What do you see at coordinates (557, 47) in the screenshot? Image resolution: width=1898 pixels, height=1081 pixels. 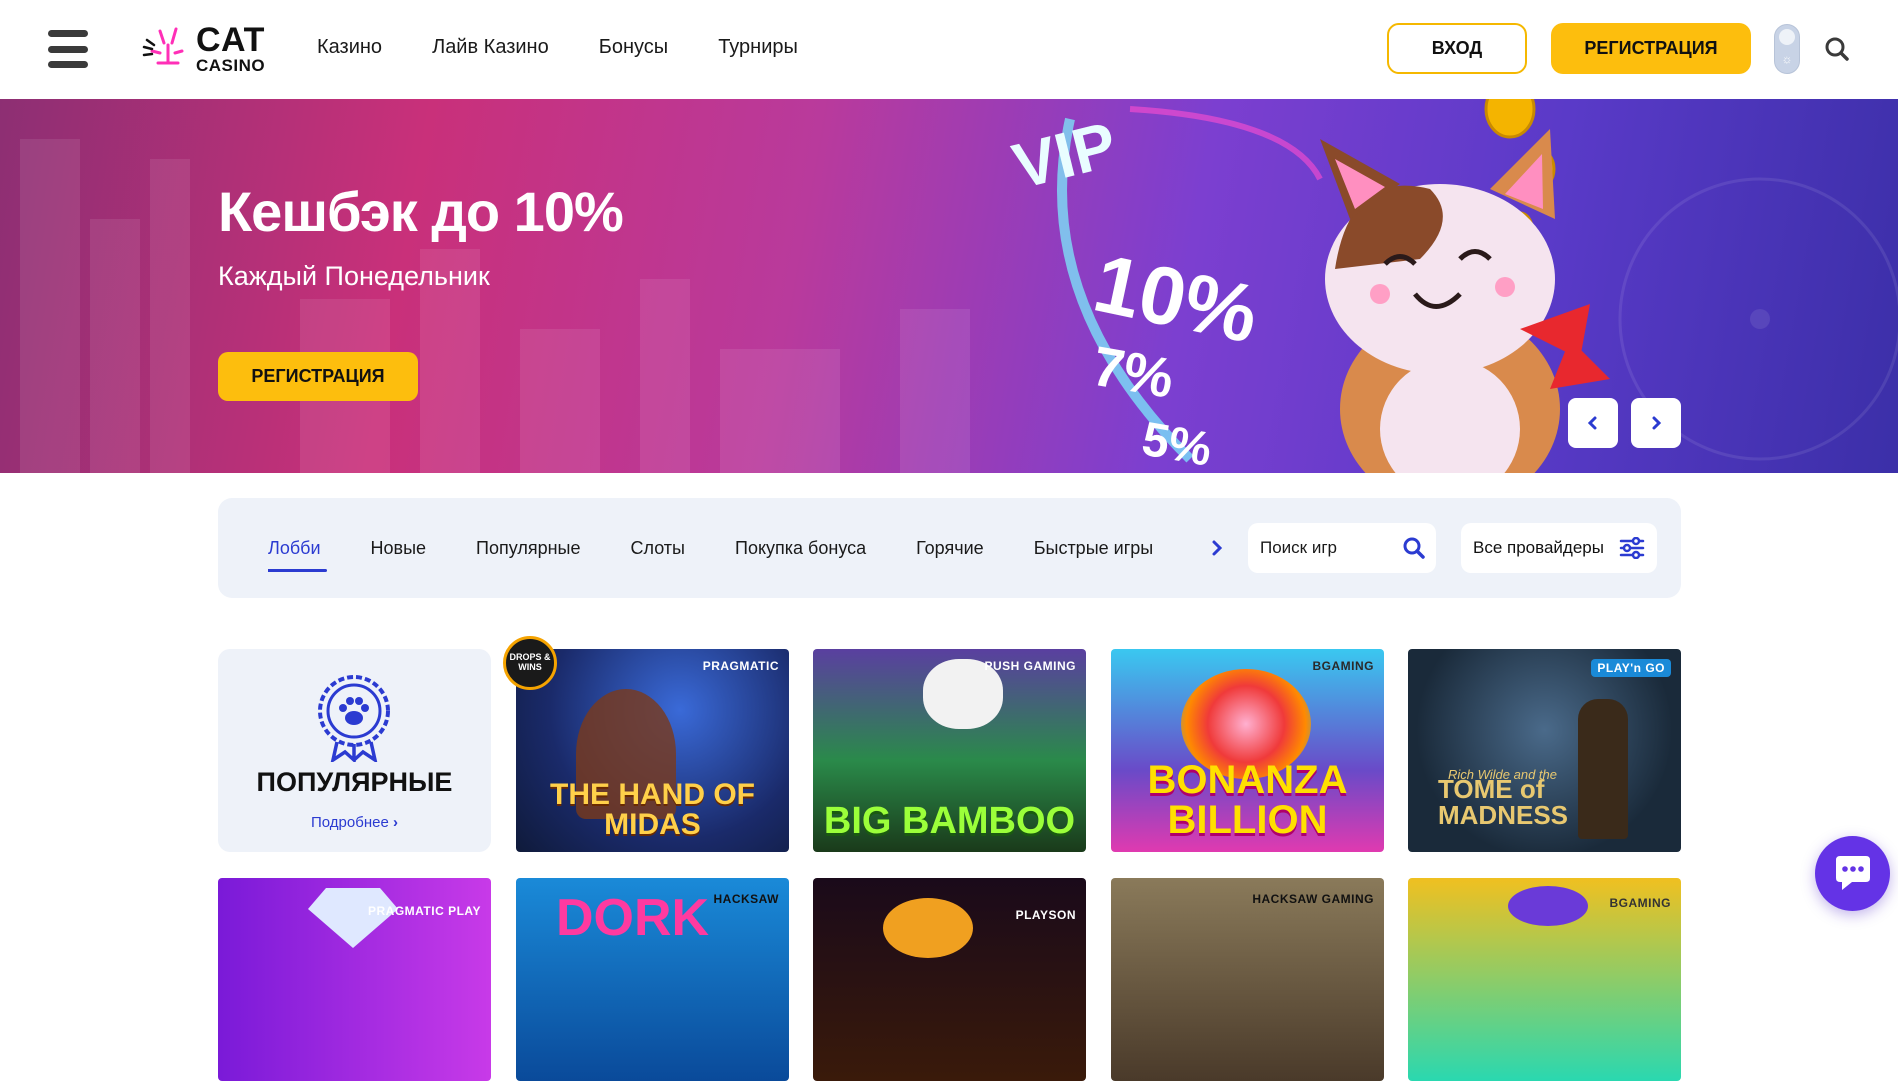 I see `main-nav: Казино Лайв Казино Бонусы Турниры` at bounding box center [557, 47].